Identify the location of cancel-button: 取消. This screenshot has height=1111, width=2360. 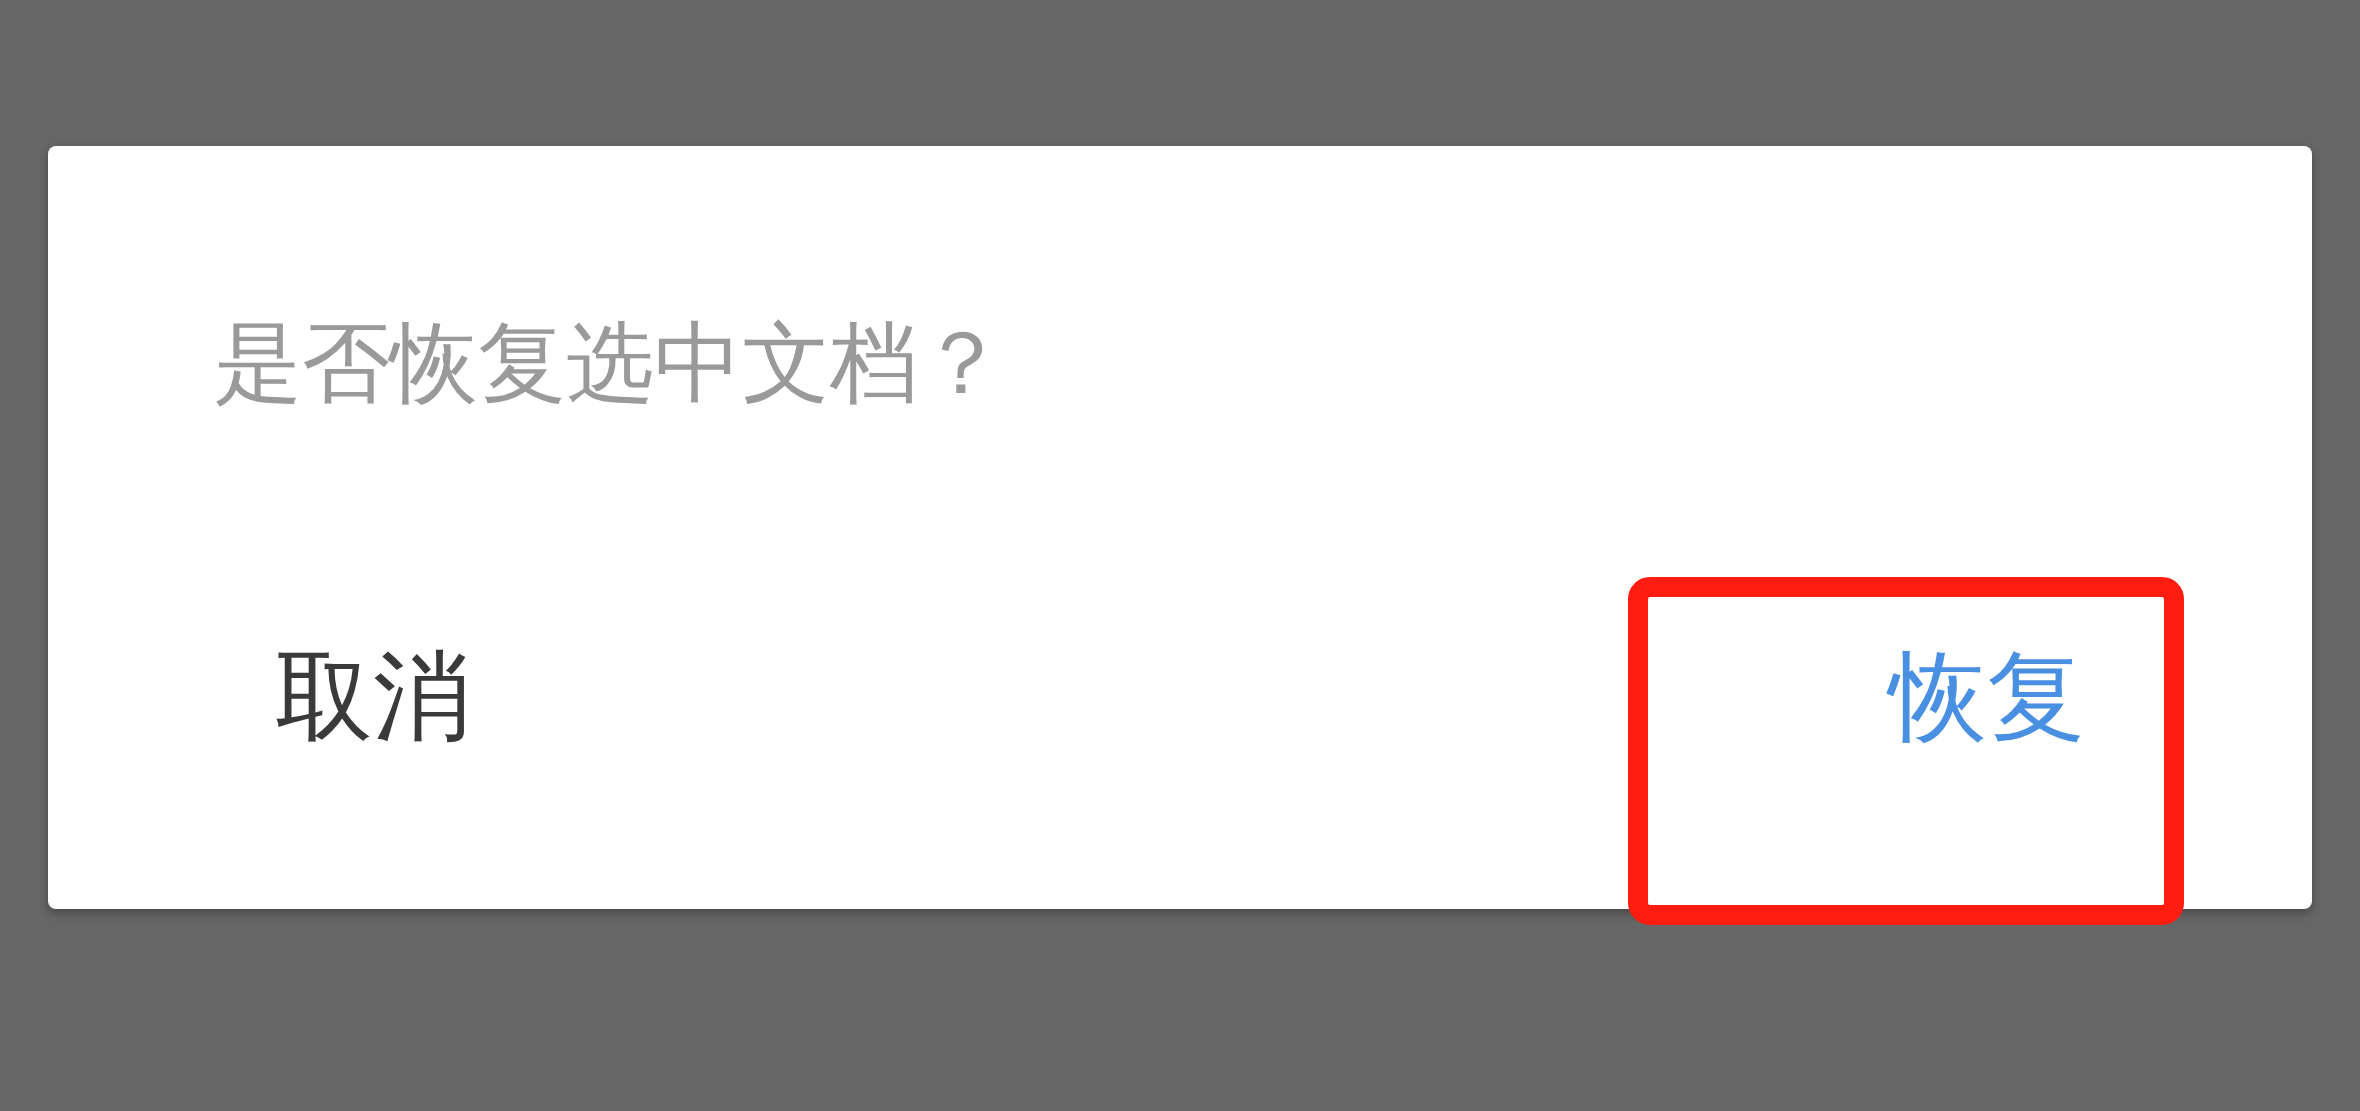
(373, 696).